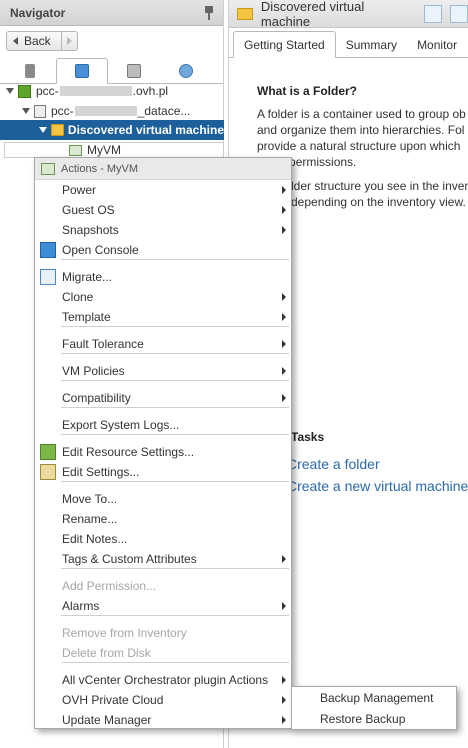 This screenshot has width=468, height=748. I want to click on menu-item-template: Template, so click(163, 317).